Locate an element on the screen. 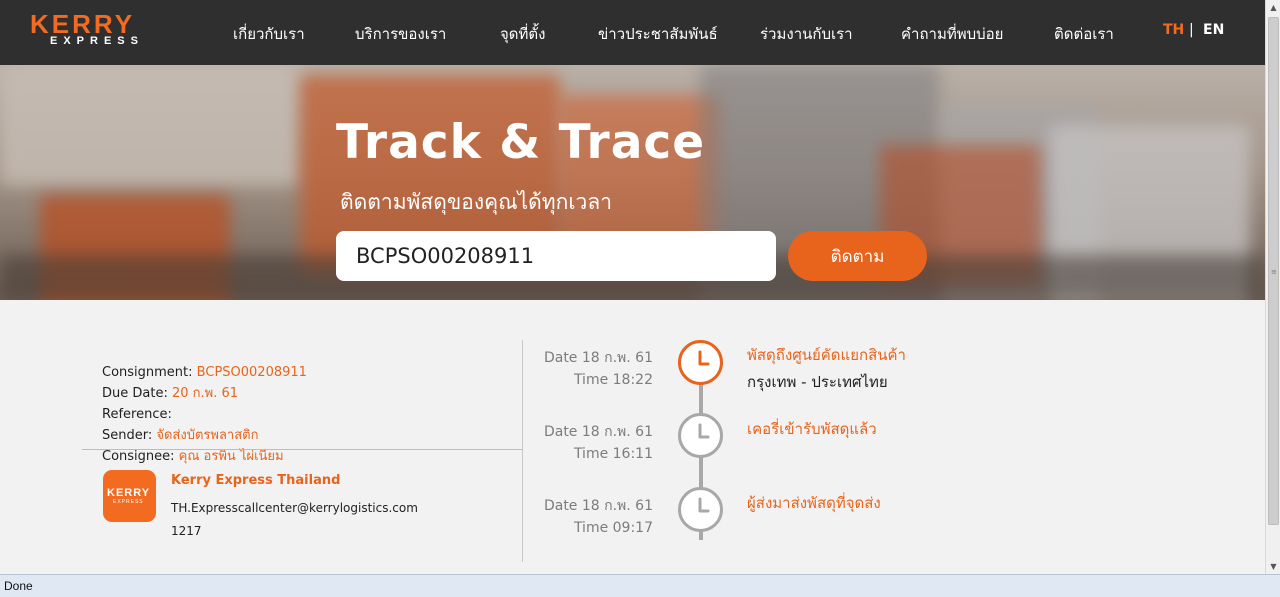 The image size is (1280, 597). consignment-label: Consignment is located at coordinates (145, 372).